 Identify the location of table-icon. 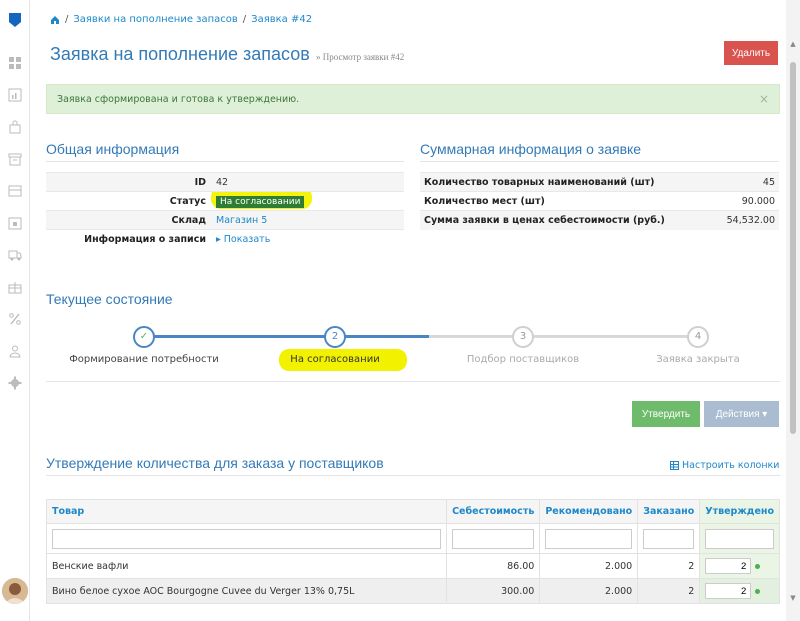
(674, 465).